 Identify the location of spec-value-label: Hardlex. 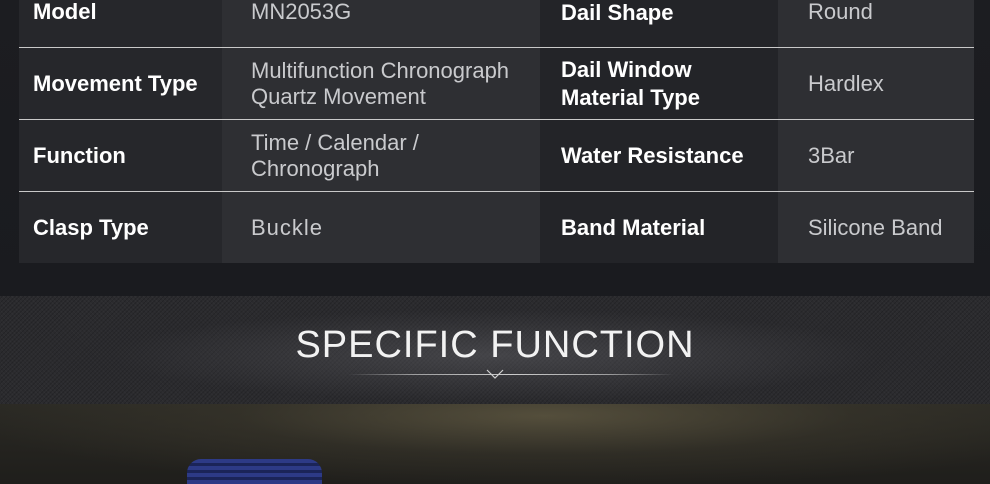
(846, 83).